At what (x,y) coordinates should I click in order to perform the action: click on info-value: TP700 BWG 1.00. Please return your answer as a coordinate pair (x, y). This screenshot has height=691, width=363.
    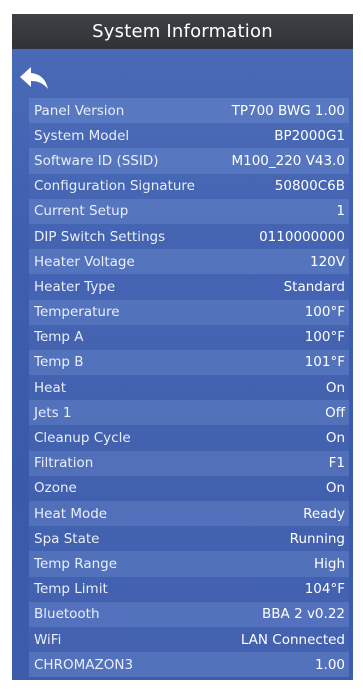
    Looking at the image, I should click on (288, 110).